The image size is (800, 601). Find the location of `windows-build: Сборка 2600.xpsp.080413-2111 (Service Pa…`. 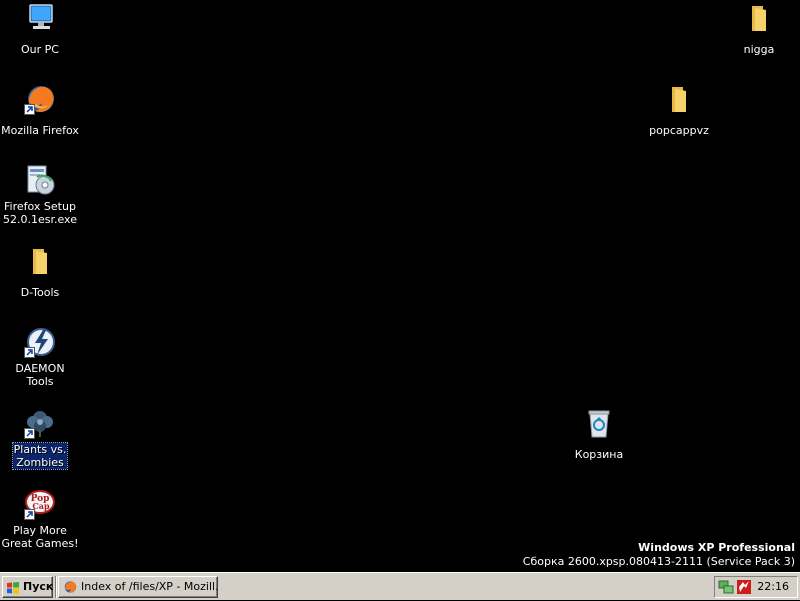

windows-build: Сборка 2600.xpsp.080413-2111 (Service Pa… is located at coordinates (658, 561).